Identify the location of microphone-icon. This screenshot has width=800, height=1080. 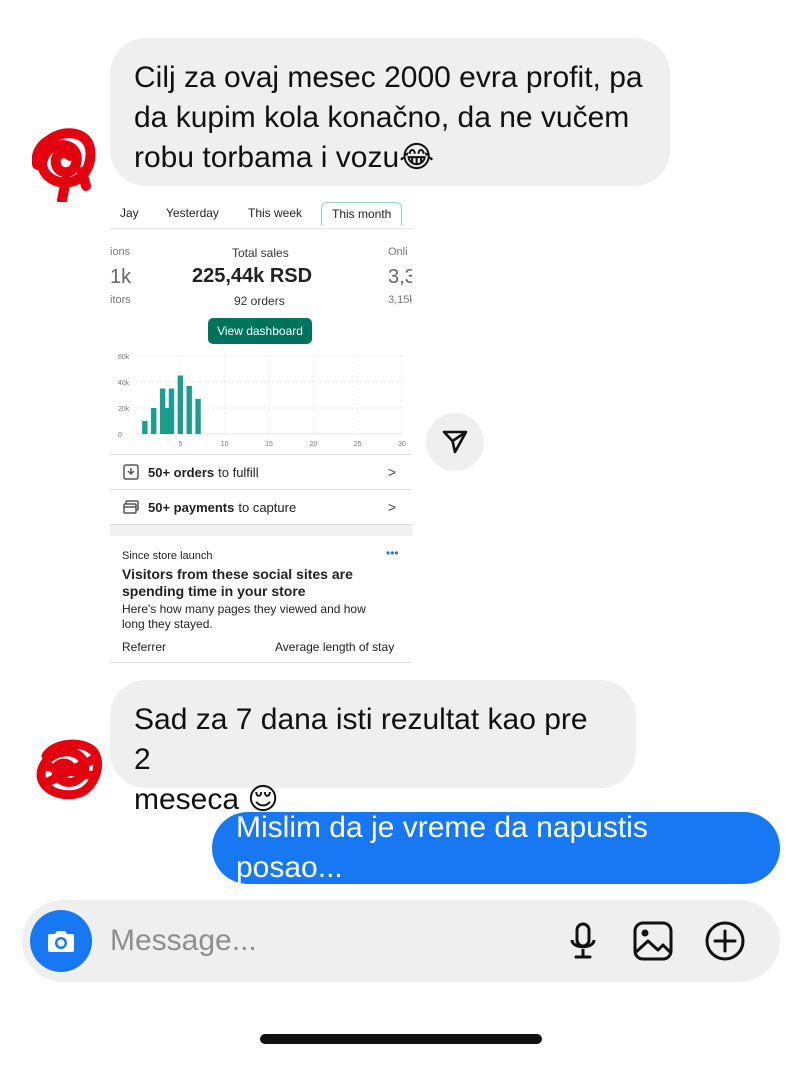
(583, 940).